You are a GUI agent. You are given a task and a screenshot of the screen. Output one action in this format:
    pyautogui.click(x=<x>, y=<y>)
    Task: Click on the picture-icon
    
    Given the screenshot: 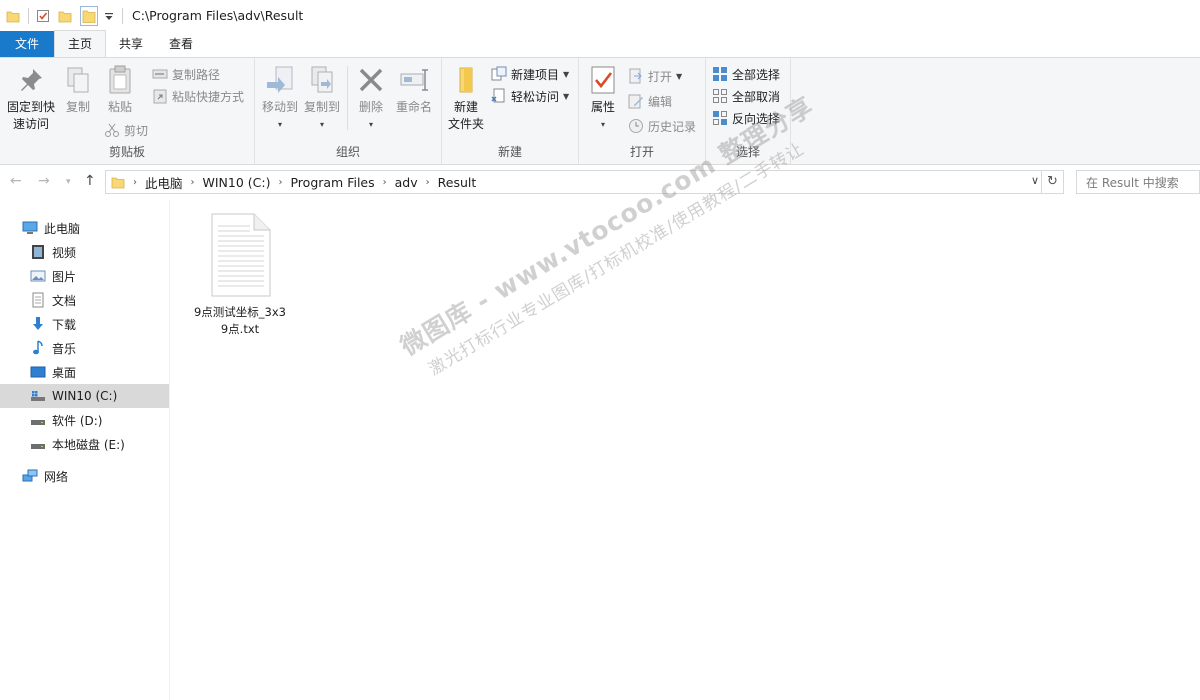 What is the action you would take?
    pyautogui.click(x=38, y=276)
    